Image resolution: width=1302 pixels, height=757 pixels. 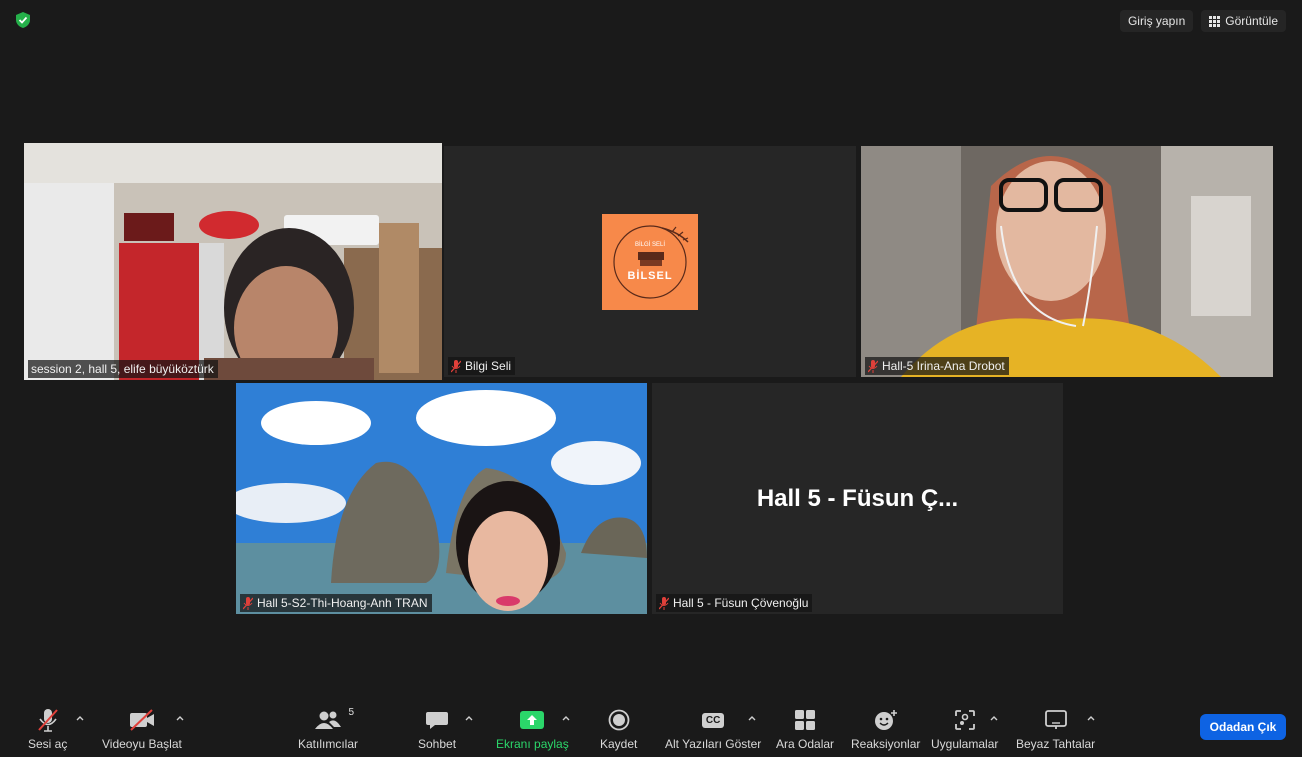 What do you see at coordinates (437, 720) in the screenshot?
I see `chat-bubble-icon` at bounding box center [437, 720].